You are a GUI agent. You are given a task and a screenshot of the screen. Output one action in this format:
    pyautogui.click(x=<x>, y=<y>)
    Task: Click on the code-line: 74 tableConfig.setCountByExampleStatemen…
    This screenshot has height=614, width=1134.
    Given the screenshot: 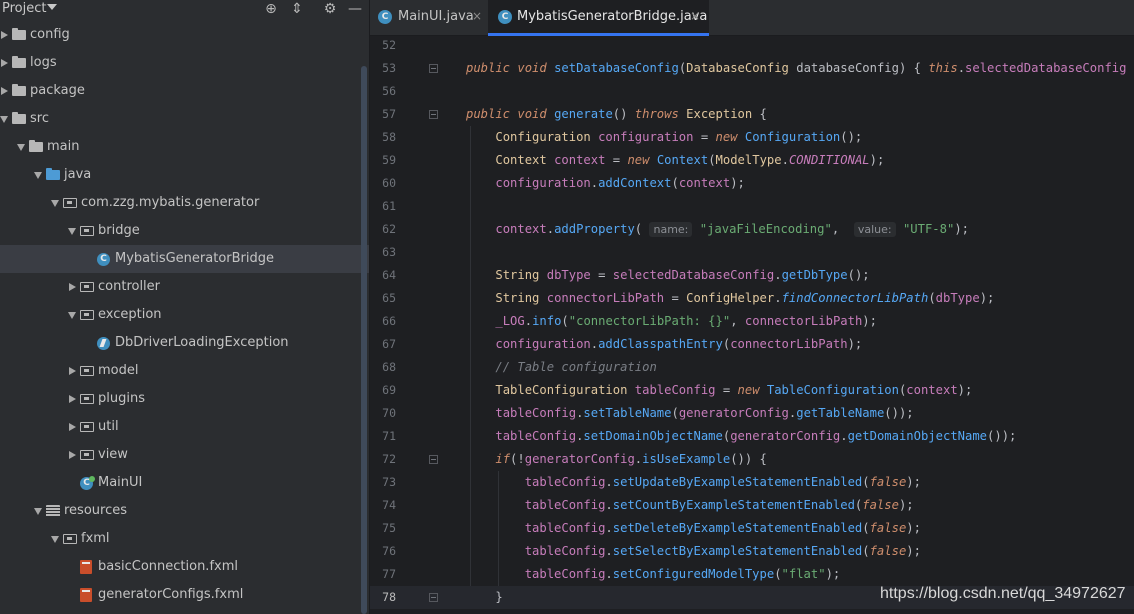 What is the action you would take?
    pyautogui.click(x=752, y=505)
    